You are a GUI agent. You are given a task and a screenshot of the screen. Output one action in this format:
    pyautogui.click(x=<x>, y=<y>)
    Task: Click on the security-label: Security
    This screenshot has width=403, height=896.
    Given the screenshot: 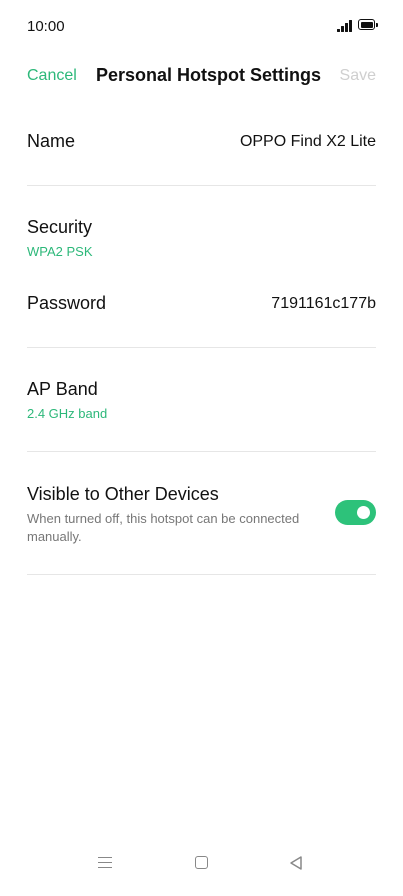 What is the action you would take?
    pyautogui.click(x=60, y=227)
    